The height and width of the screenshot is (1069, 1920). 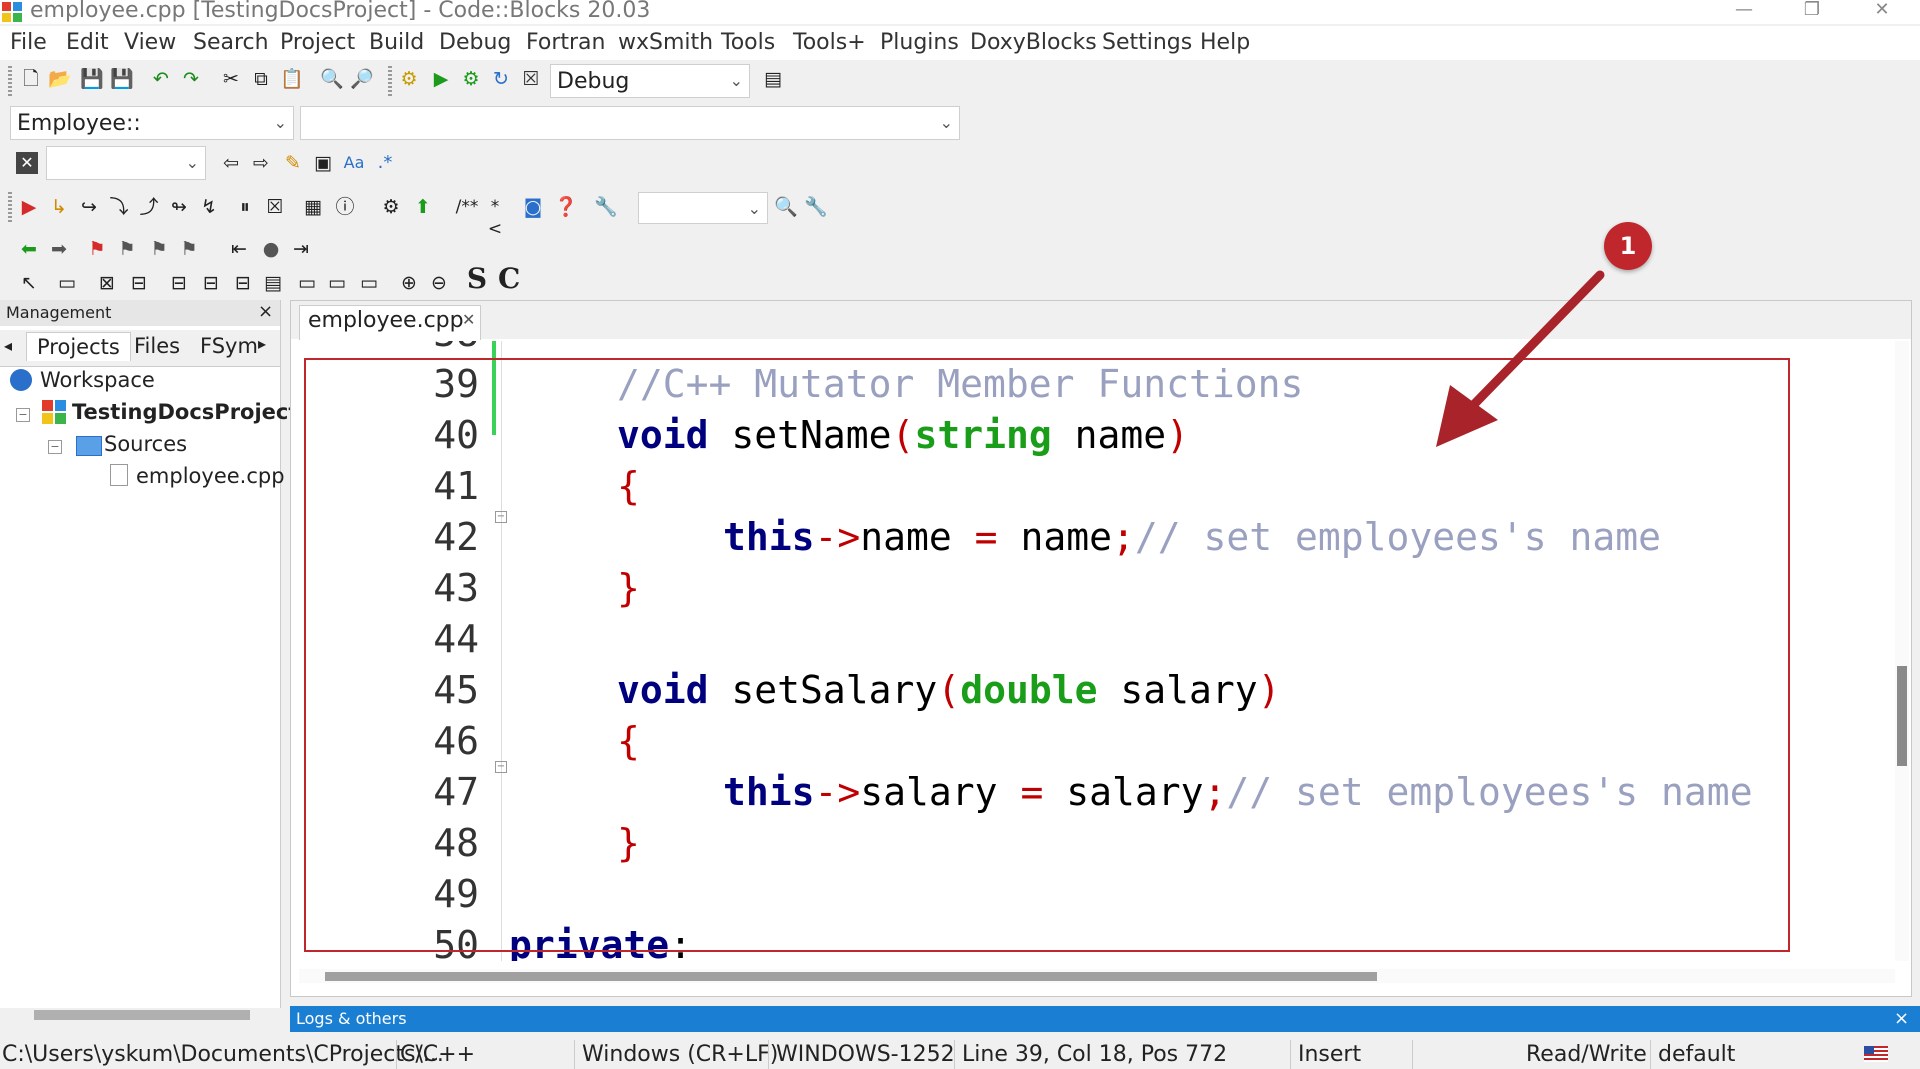 What do you see at coordinates (59, 249) in the screenshot?
I see `forward-arrow-icon: ➡` at bounding box center [59, 249].